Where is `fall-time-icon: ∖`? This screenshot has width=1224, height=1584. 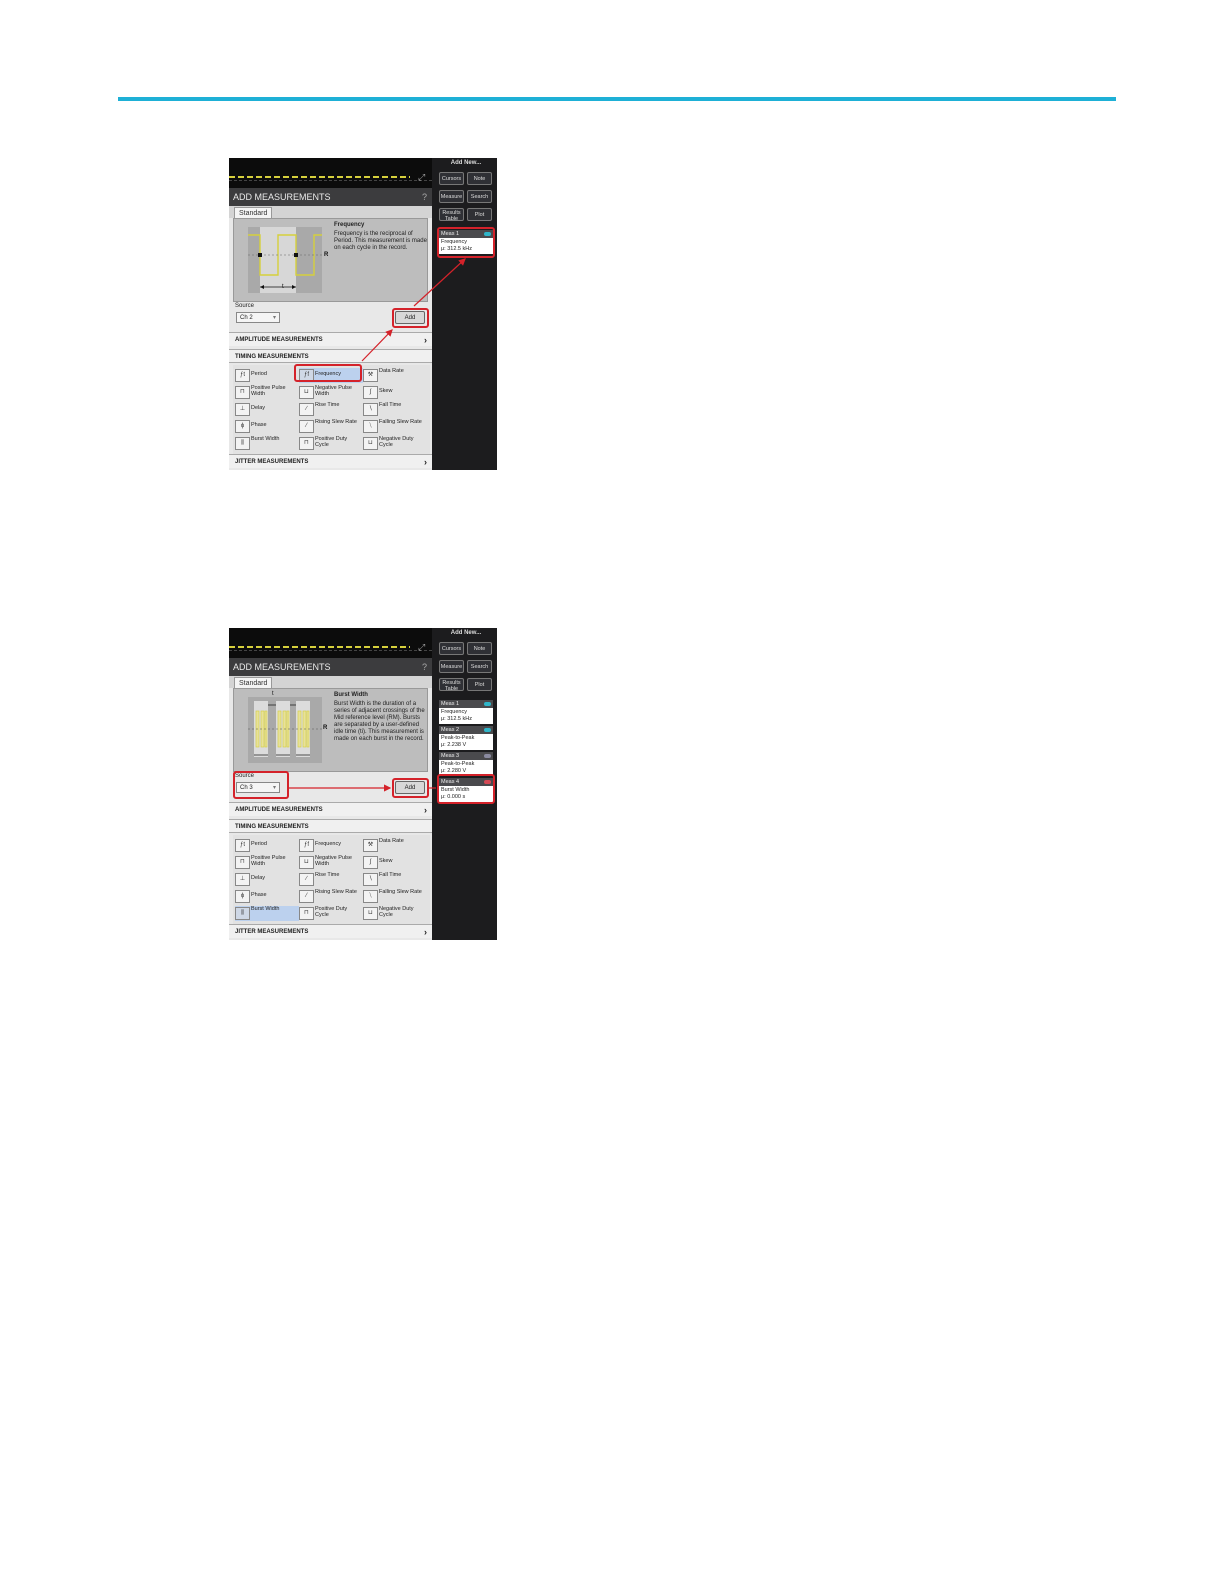
fall-time-icon: ∖ is located at coordinates (370, 409).